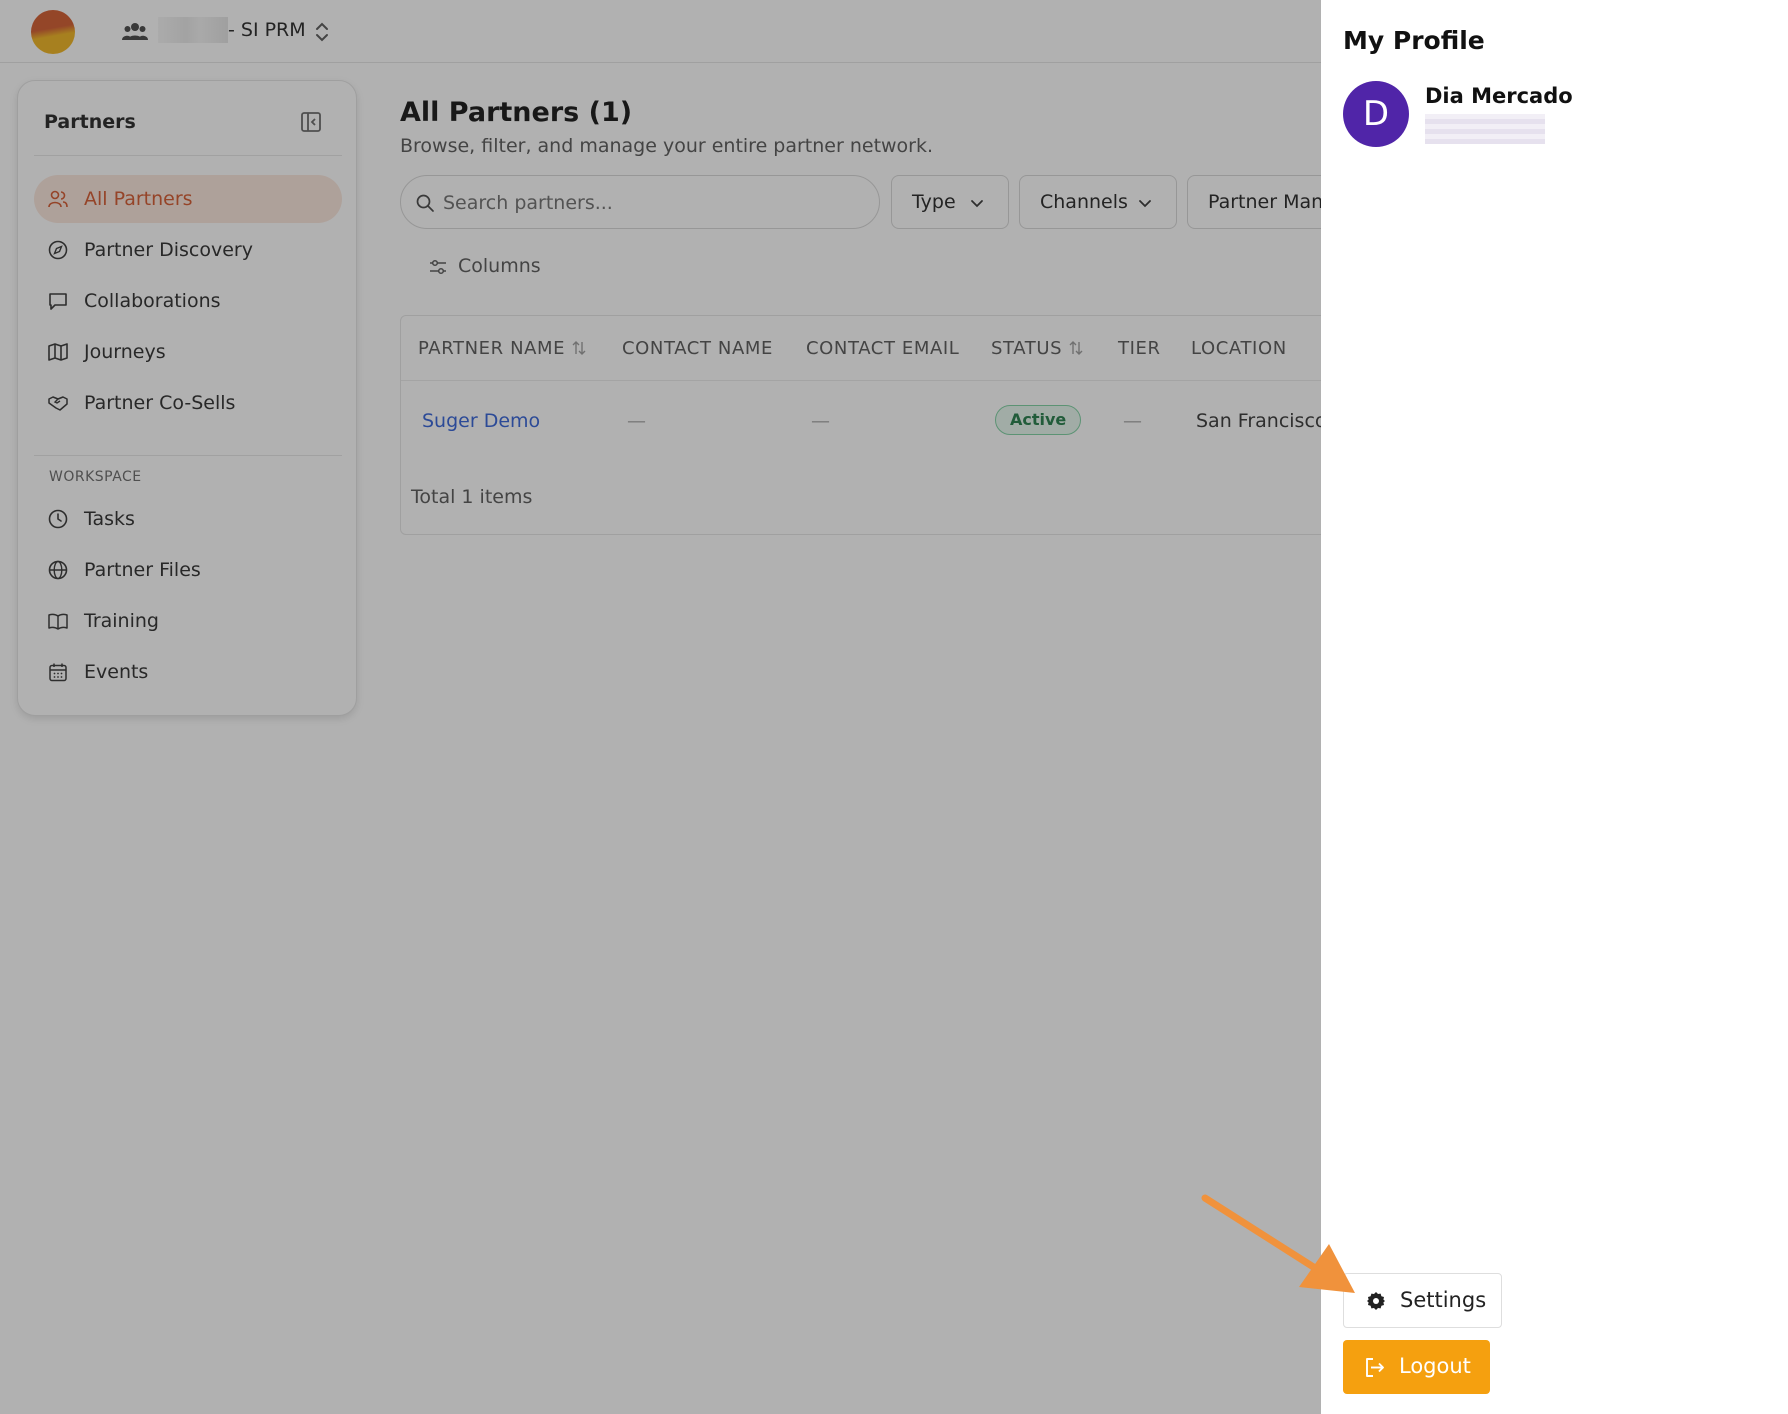  I want to click on drawer-title: My Profile, so click(1414, 40).